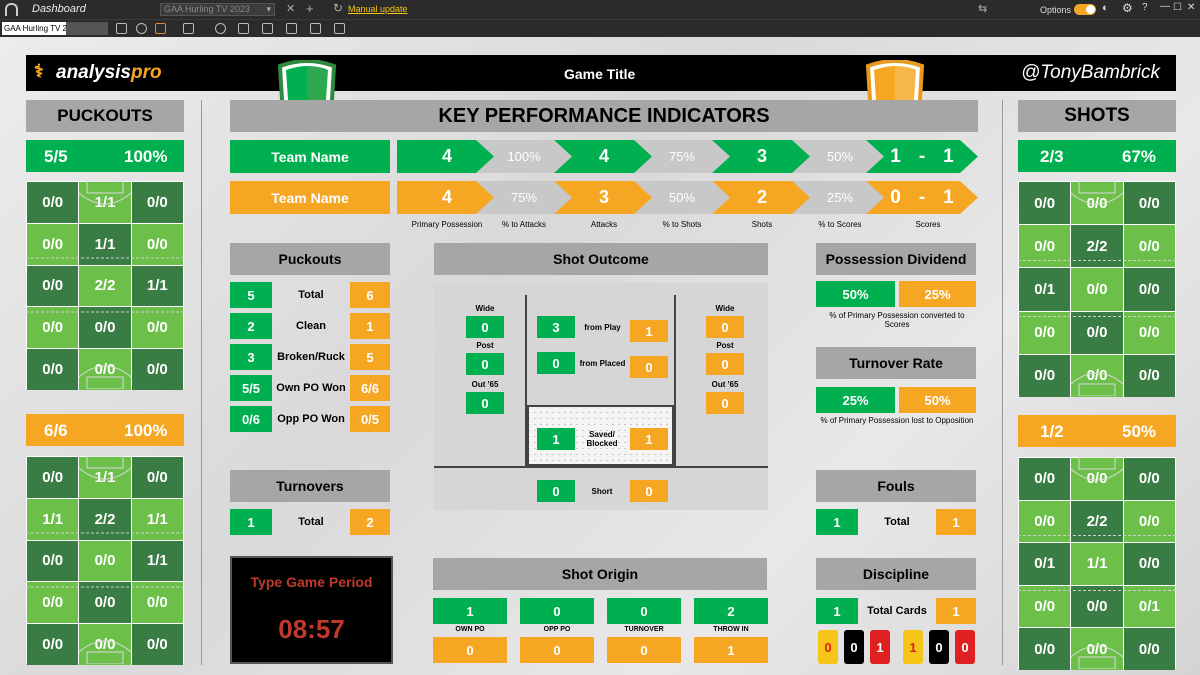 This screenshot has width=1200, height=675. What do you see at coordinates (1149, 649) in the screenshot?
I see `shots-team2-zone-4-2: 0/0` at bounding box center [1149, 649].